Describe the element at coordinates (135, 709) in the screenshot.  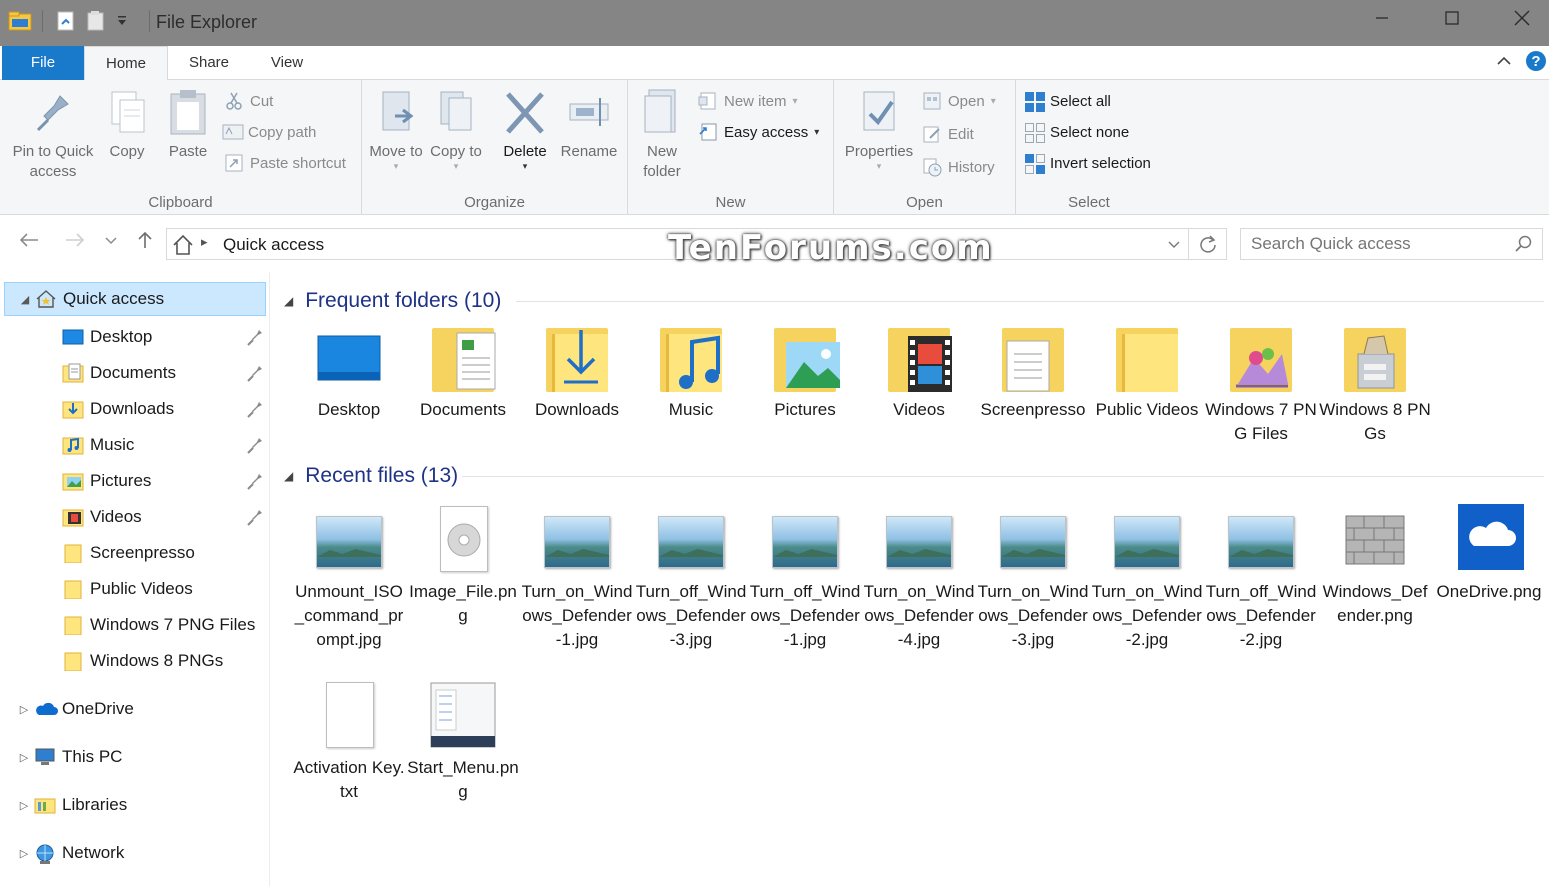
I see `nav-onedrive: ▷ OneDrive` at that location.